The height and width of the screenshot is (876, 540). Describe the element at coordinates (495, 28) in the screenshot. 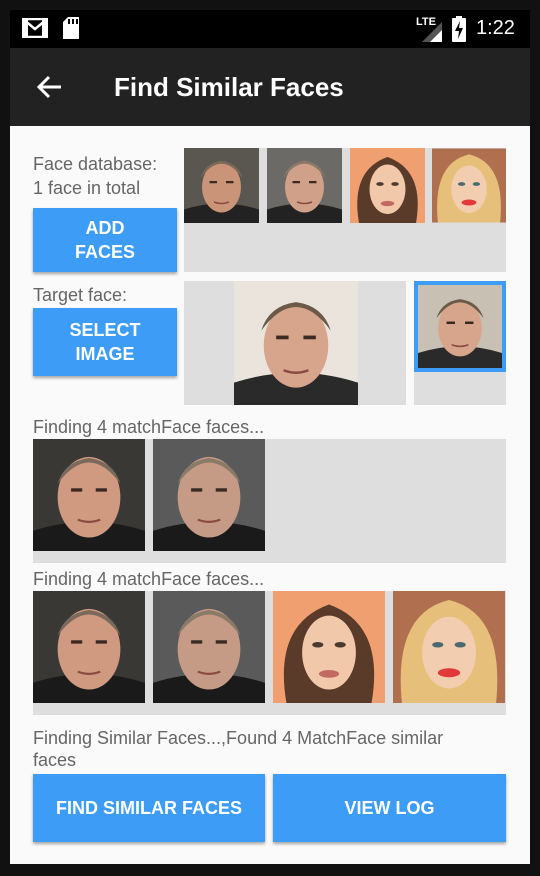

I see `clock: 1:22` at that location.